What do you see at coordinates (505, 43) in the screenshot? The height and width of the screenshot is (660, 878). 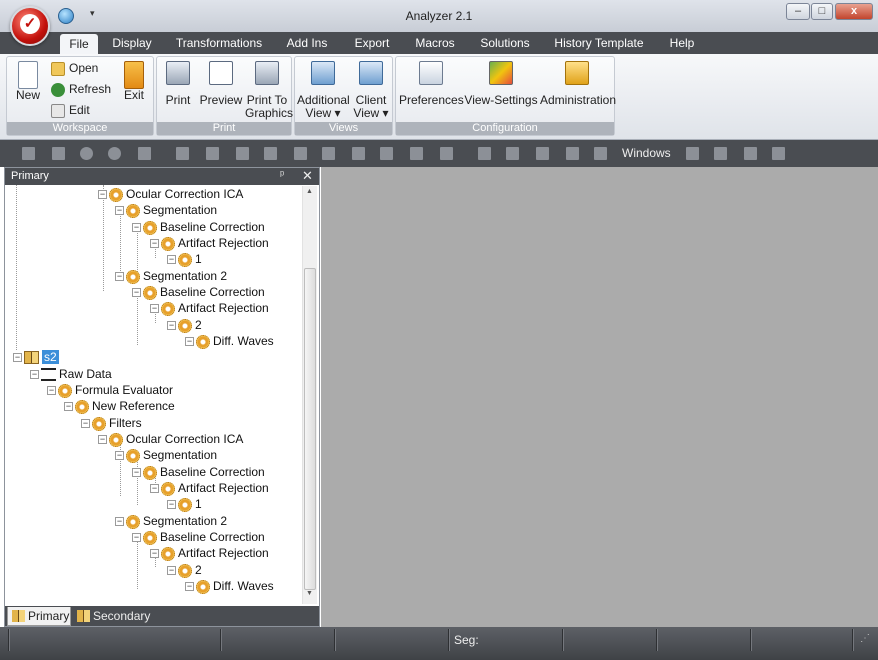 I see `menu-solutions: Solutions` at bounding box center [505, 43].